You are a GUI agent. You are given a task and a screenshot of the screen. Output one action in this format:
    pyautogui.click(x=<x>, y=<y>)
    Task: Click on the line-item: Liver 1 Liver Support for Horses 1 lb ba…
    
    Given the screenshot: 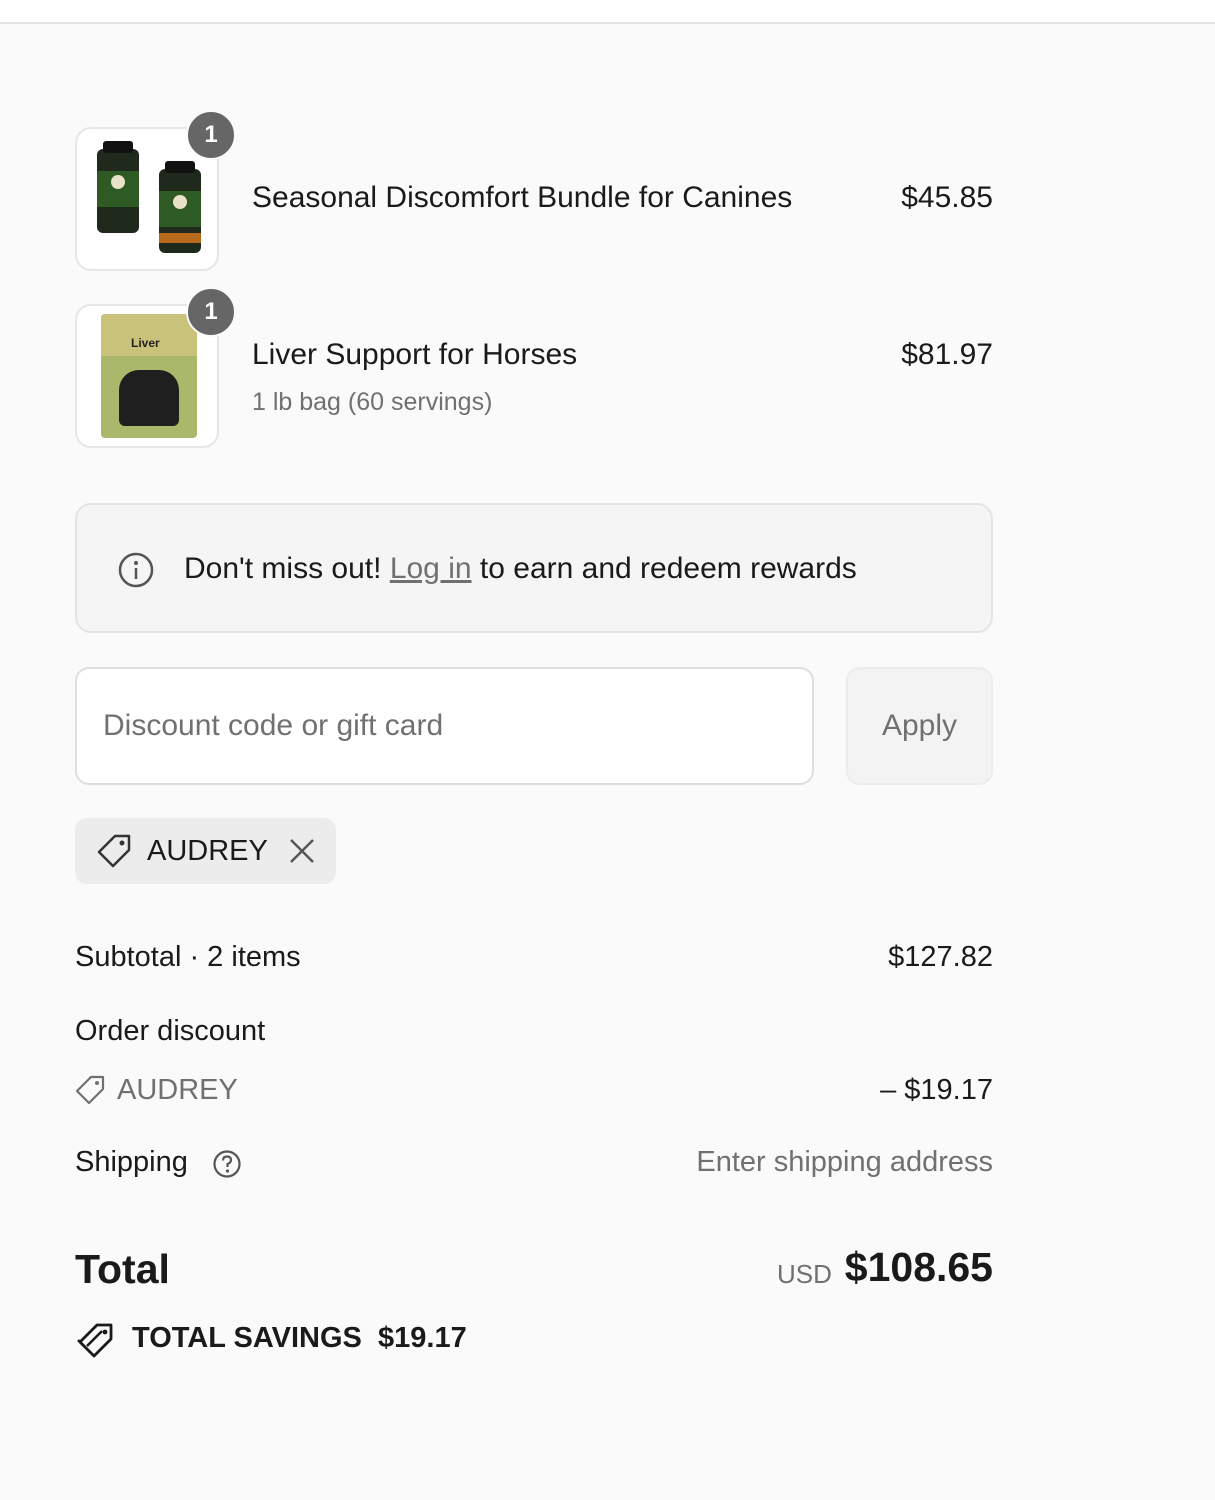 What is the action you would take?
    pyautogui.click(x=607, y=384)
    